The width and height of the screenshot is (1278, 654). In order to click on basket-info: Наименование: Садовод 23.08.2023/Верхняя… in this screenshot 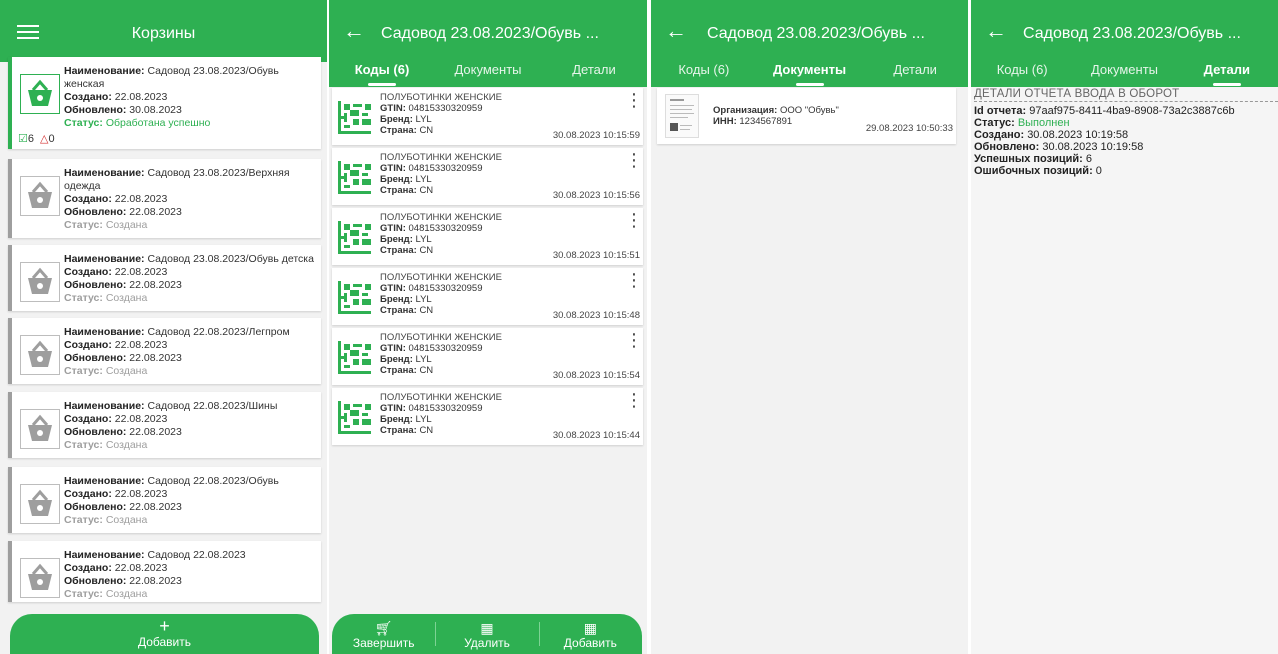, I will do `click(177, 199)`.